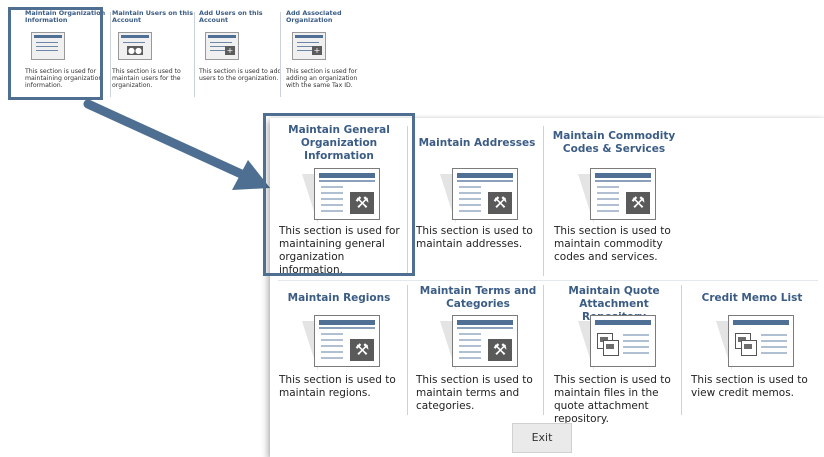 The image size is (824, 457). I want to click on small-tile-title: Maintain Users on this Account, so click(153, 17).